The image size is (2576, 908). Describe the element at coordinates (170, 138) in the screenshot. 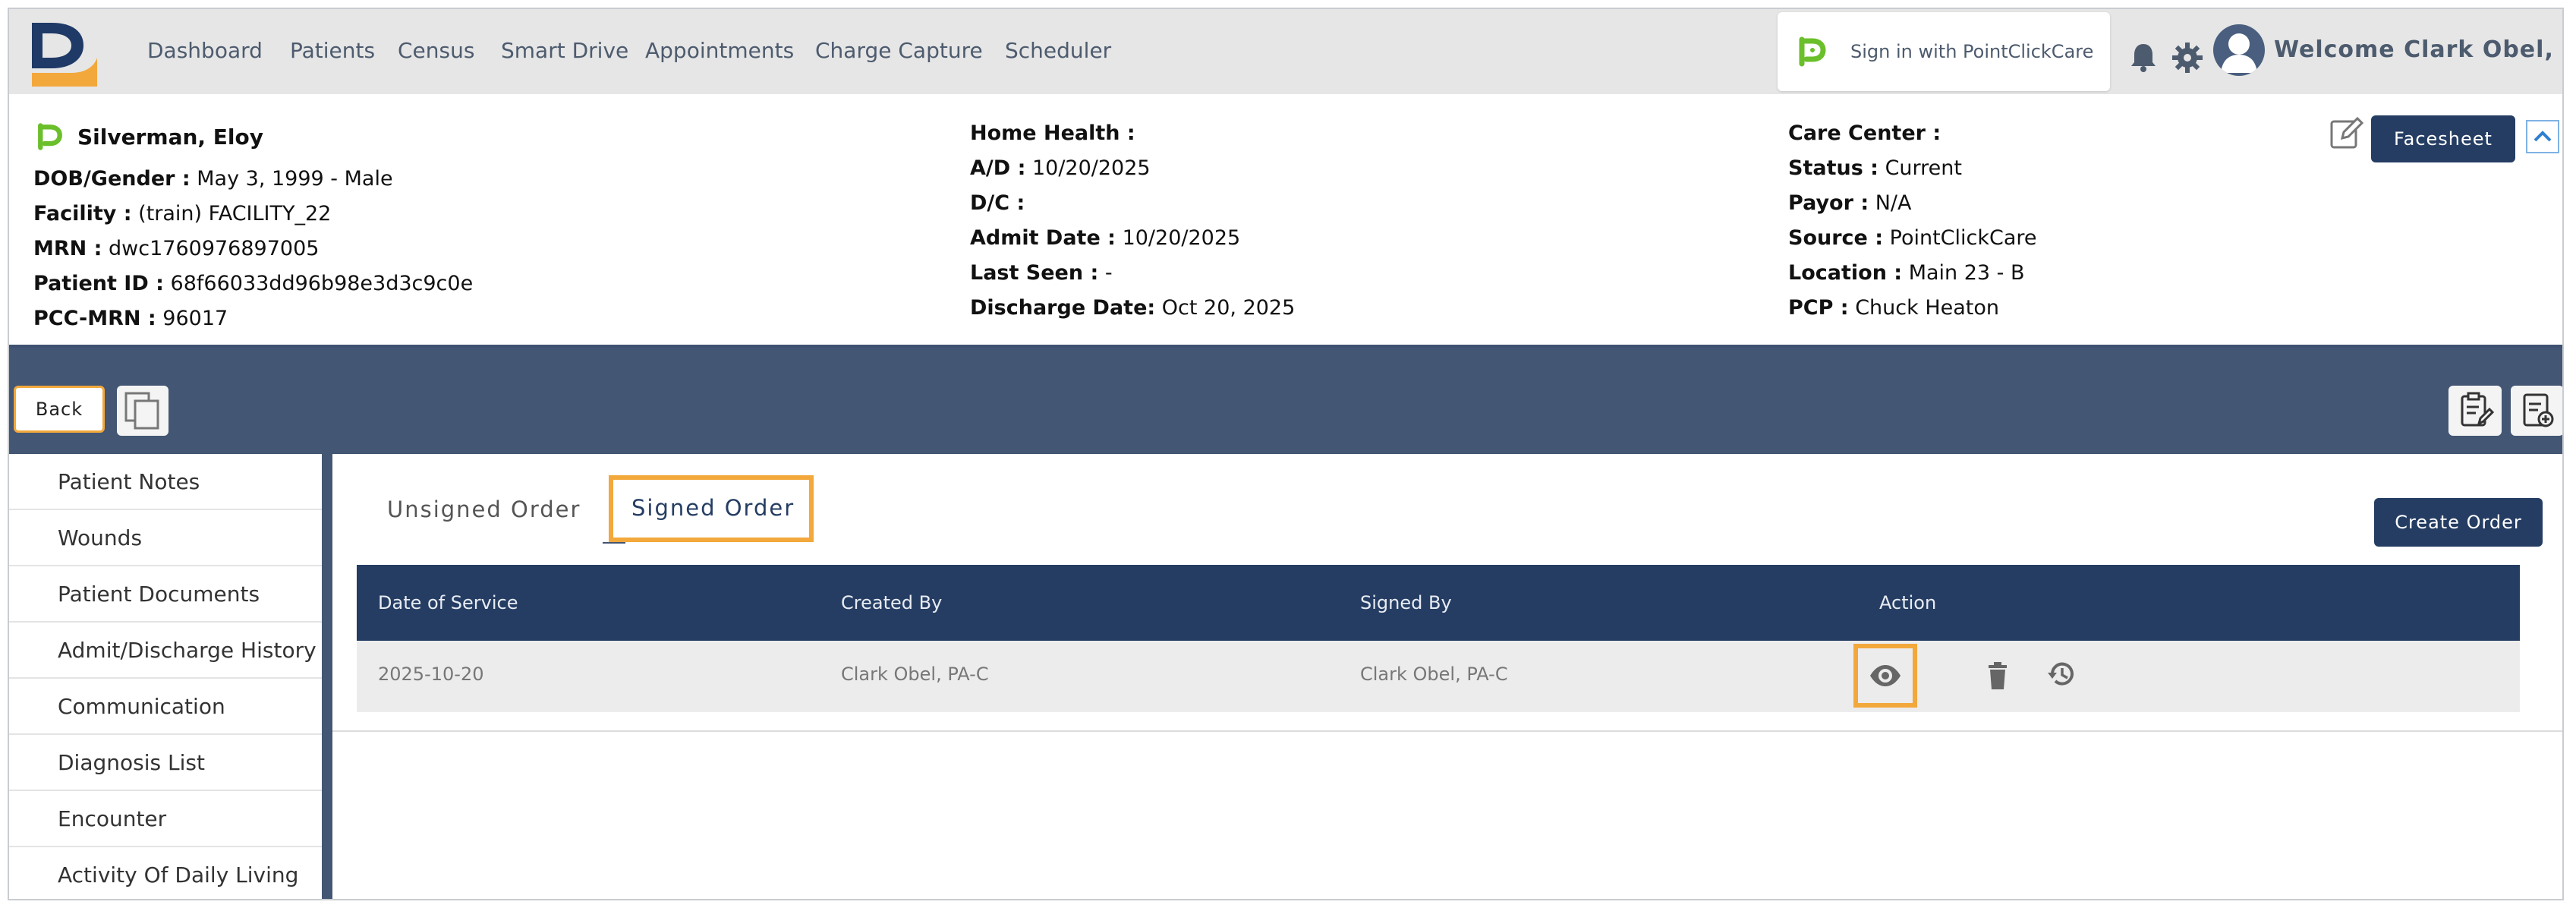

I see `patient-name: Silverman, Eloy` at that location.